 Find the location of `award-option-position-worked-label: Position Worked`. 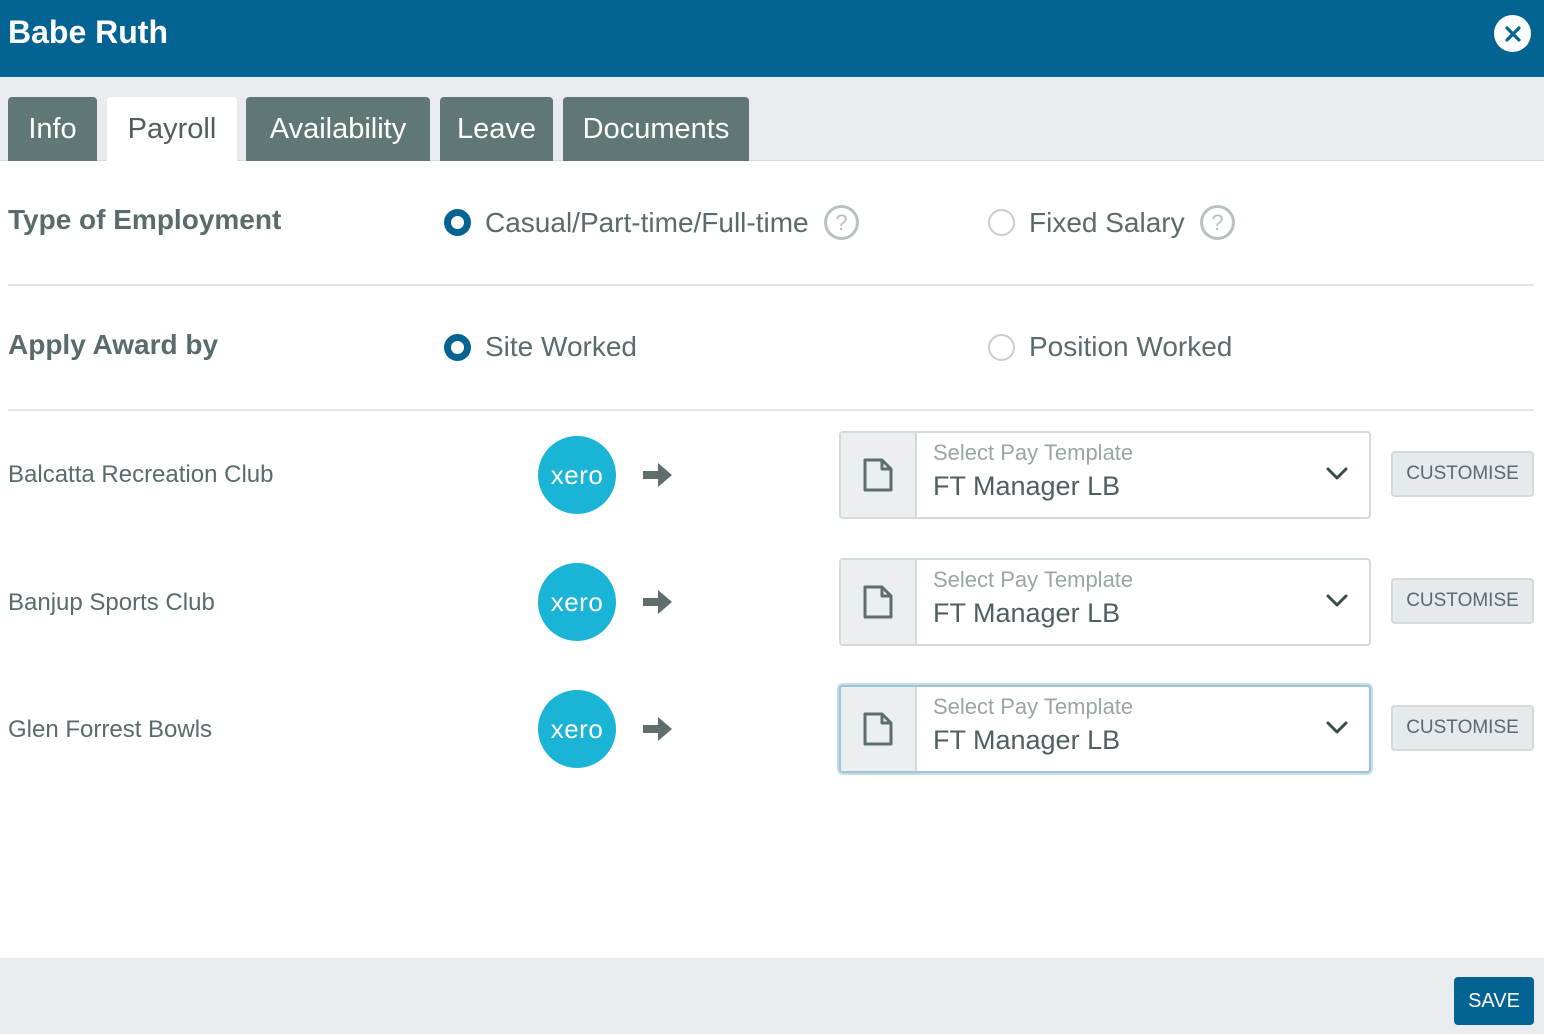

award-option-position-worked-label: Position Worked is located at coordinates (1131, 346).